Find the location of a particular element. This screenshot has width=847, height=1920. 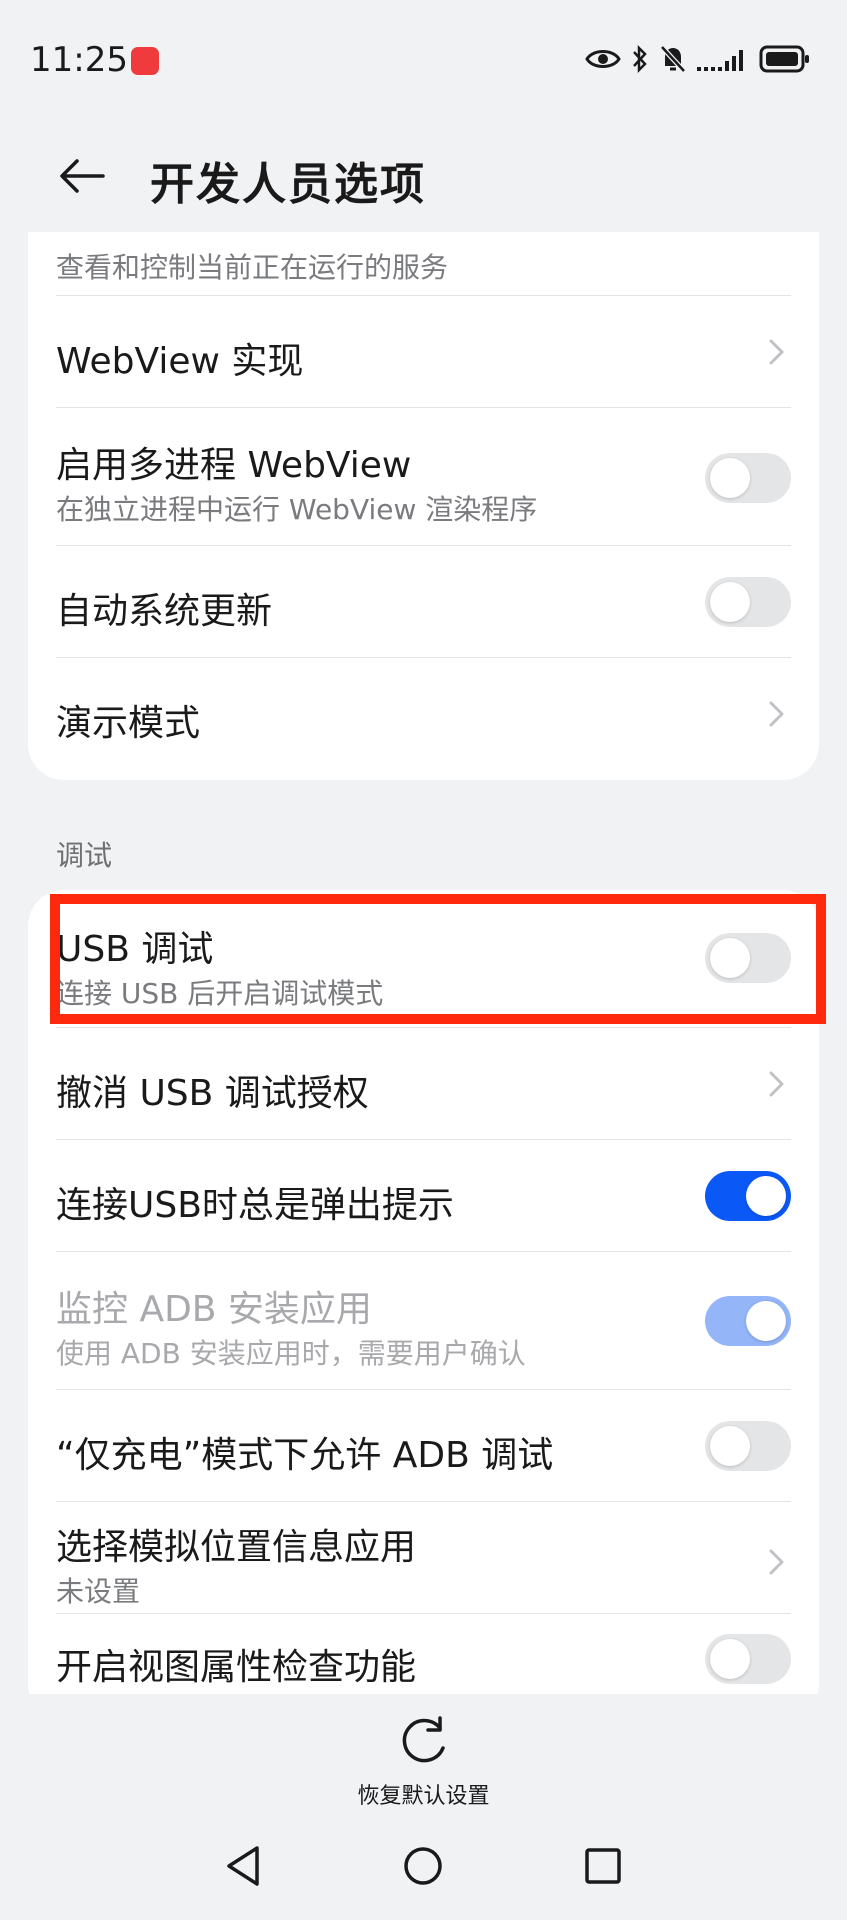

row-title: 开启视图属性检查功能 is located at coordinates (236, 1667).